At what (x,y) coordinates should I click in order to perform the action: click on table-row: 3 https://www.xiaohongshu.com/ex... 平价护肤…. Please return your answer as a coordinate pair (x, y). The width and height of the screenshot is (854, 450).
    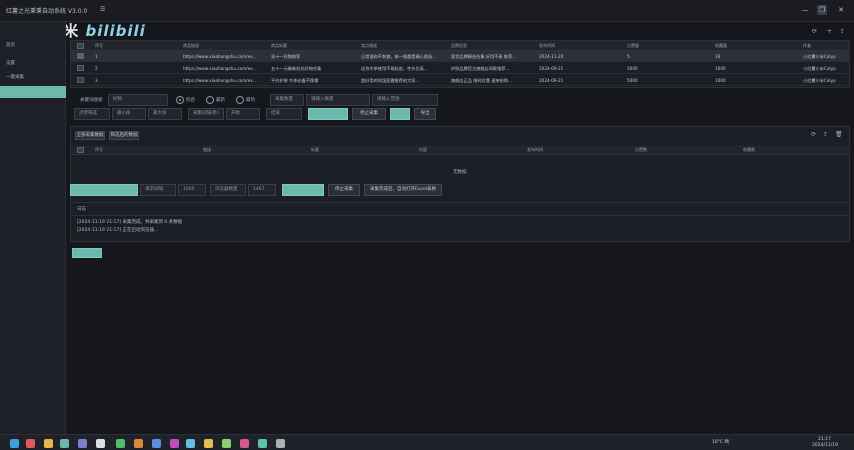
    Looking at the image, I should click on (460, 80).